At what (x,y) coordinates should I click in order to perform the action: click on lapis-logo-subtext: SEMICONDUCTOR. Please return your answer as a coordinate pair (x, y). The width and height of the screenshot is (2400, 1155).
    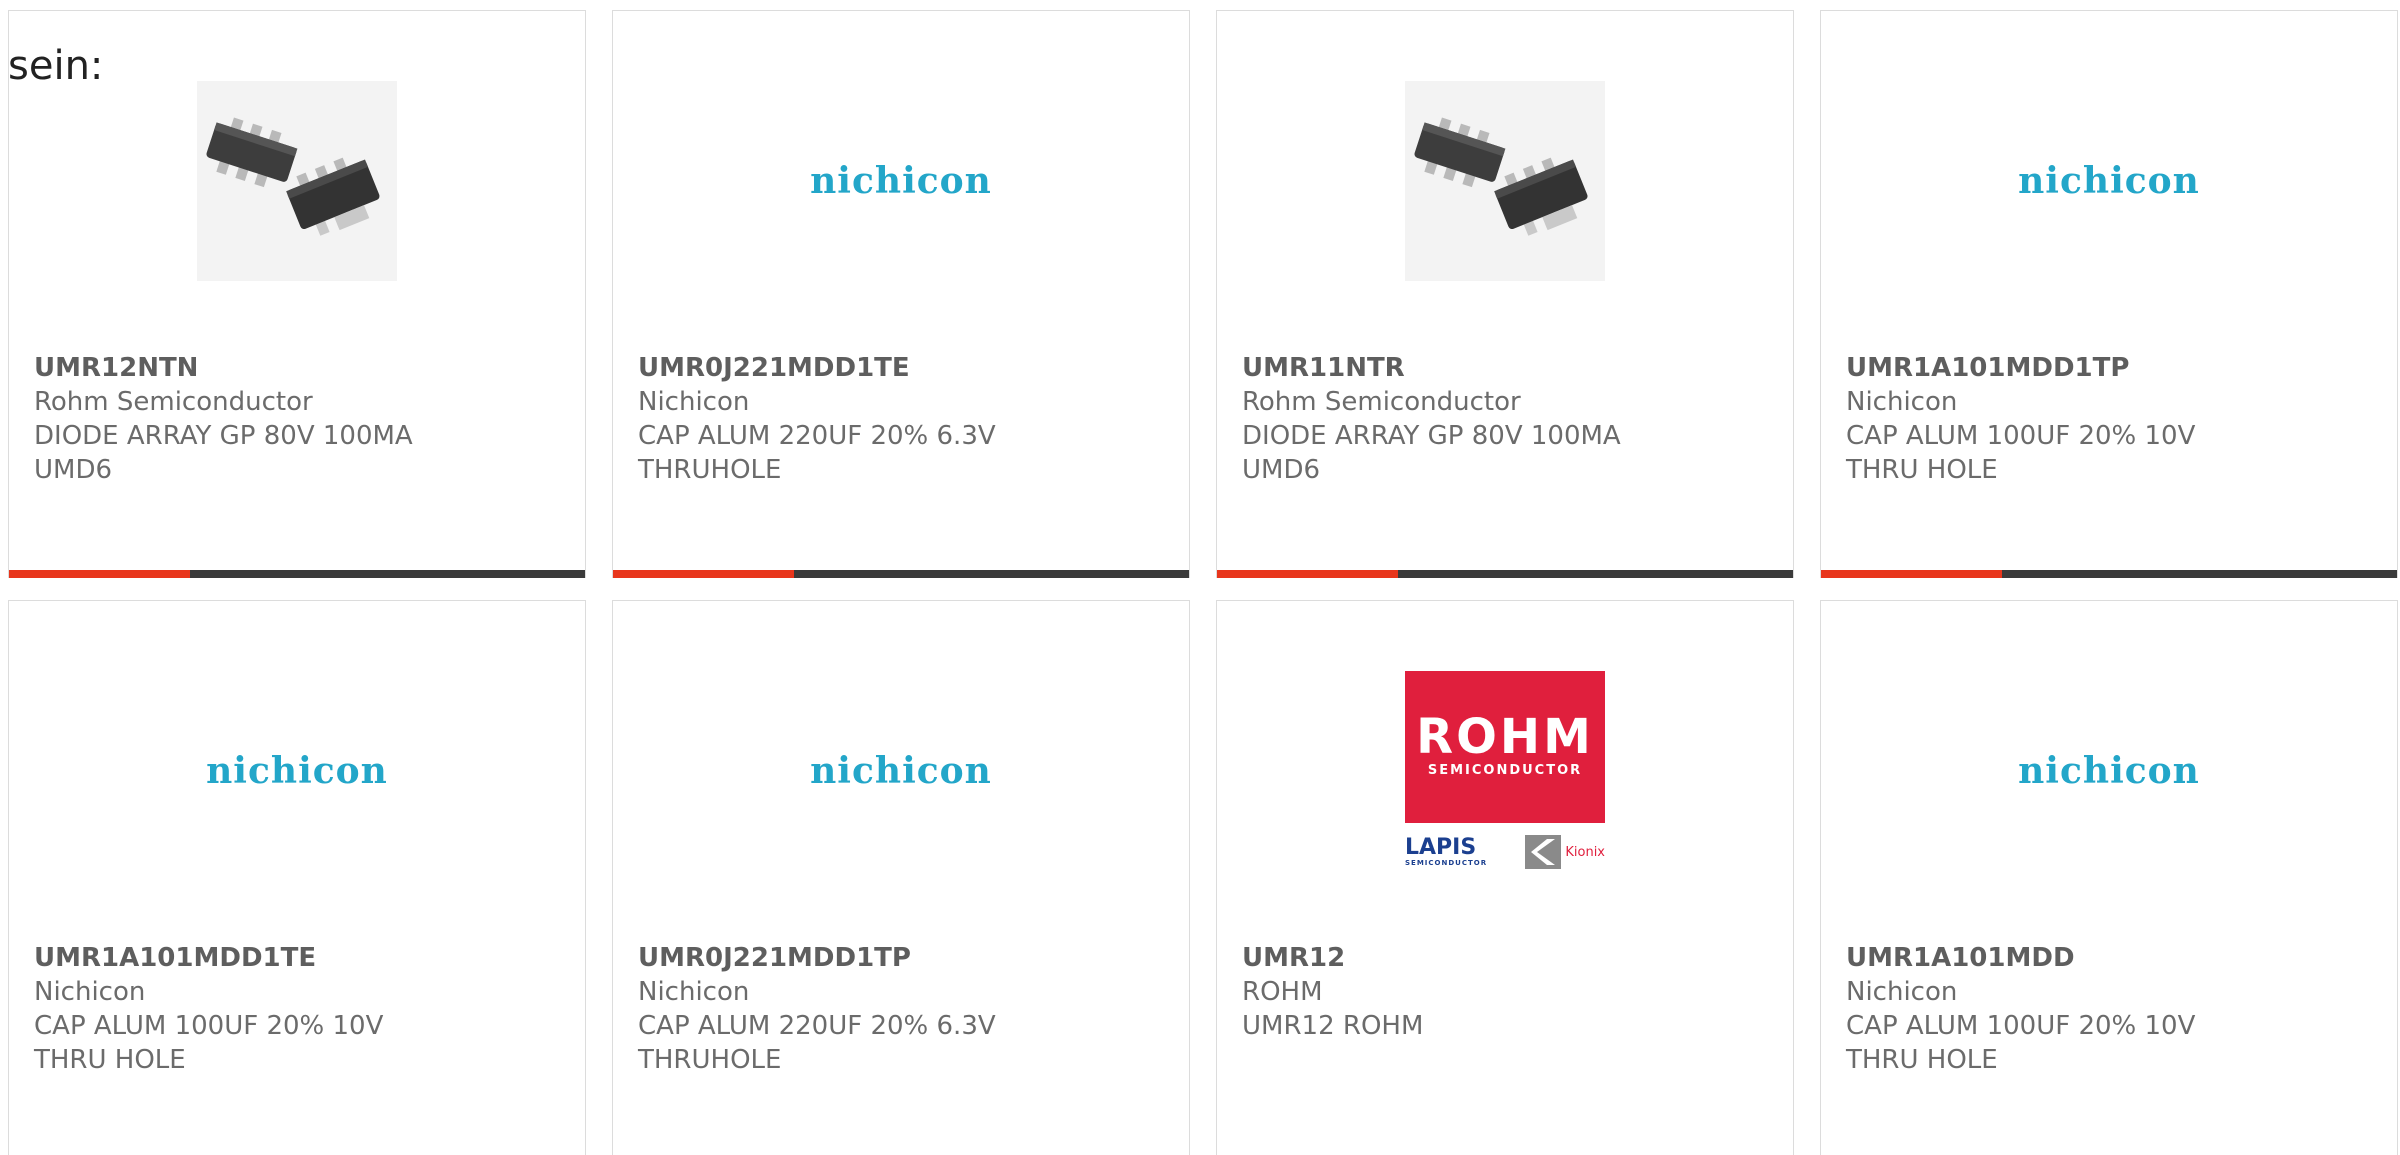
    Looking at the image, I should click on (1446, 862).